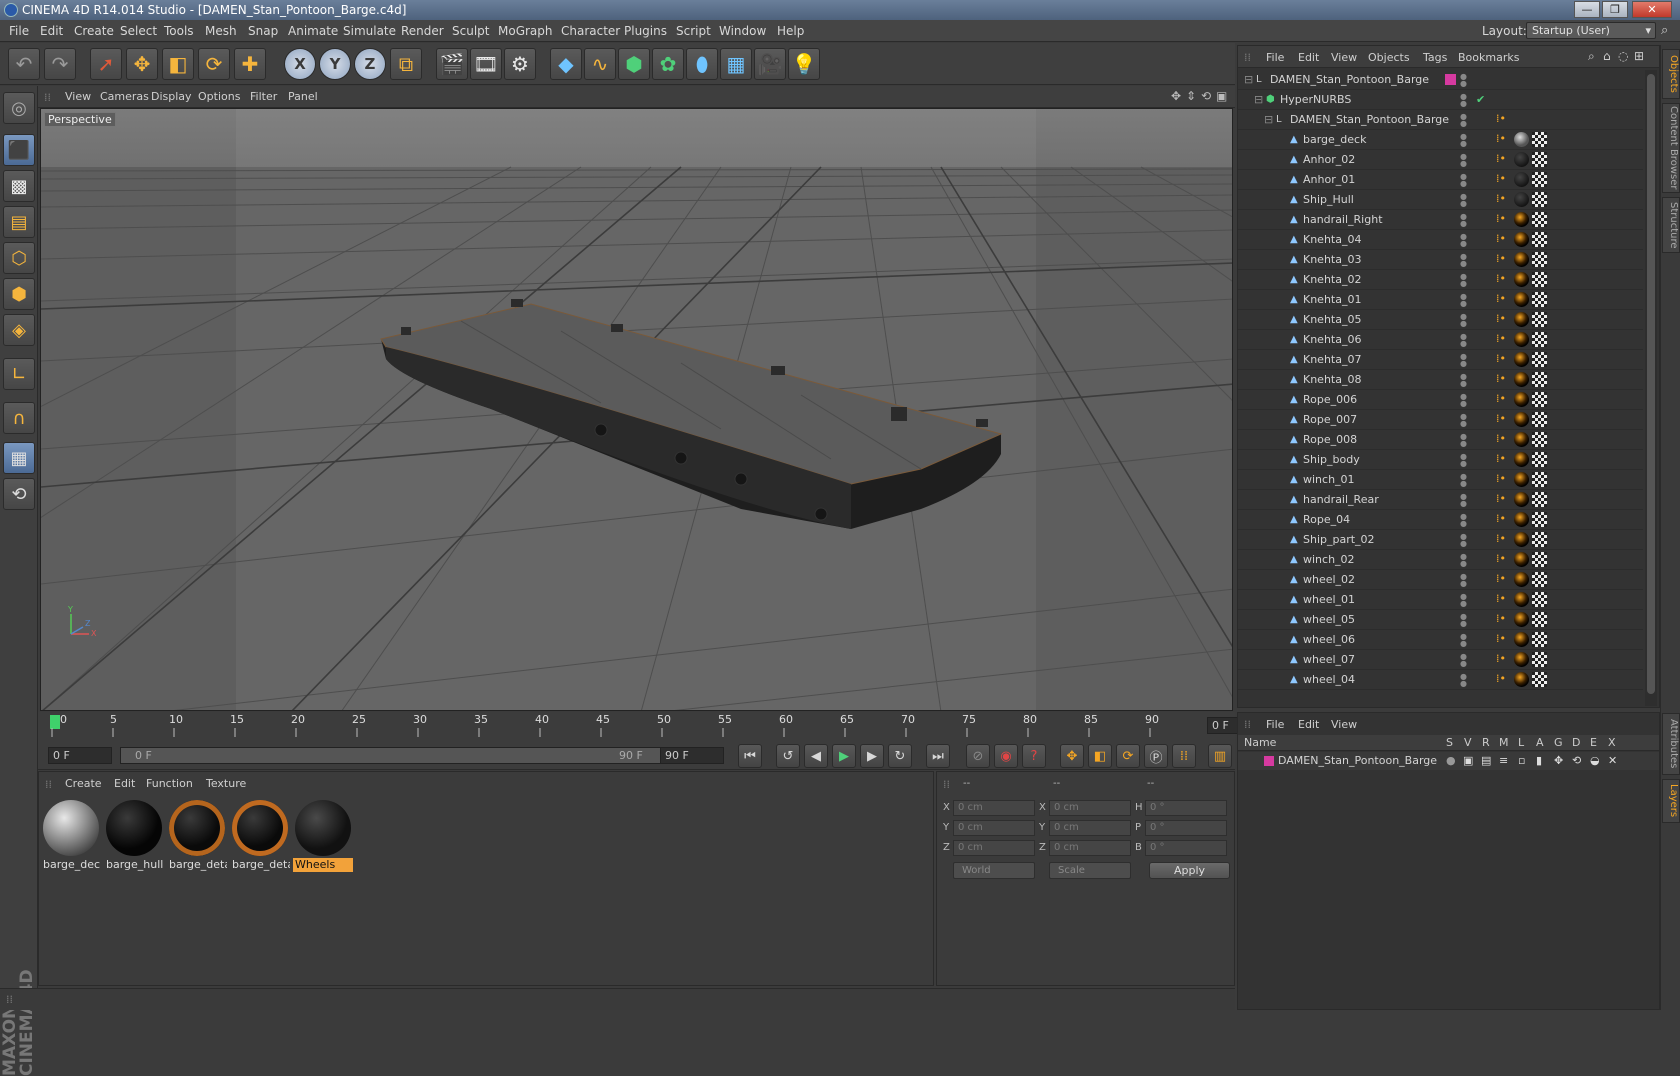  Describe the element at coordinates (1269, 761) in the screenshot. I see `layer-color-swatch` at that location.